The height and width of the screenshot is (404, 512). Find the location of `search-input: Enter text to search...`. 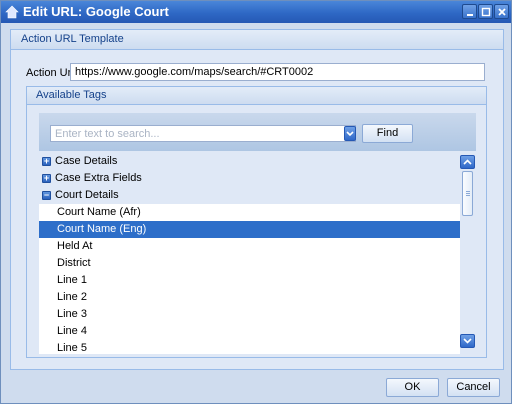

search-input: Enter text to search... is located at coordinates (203, 133).